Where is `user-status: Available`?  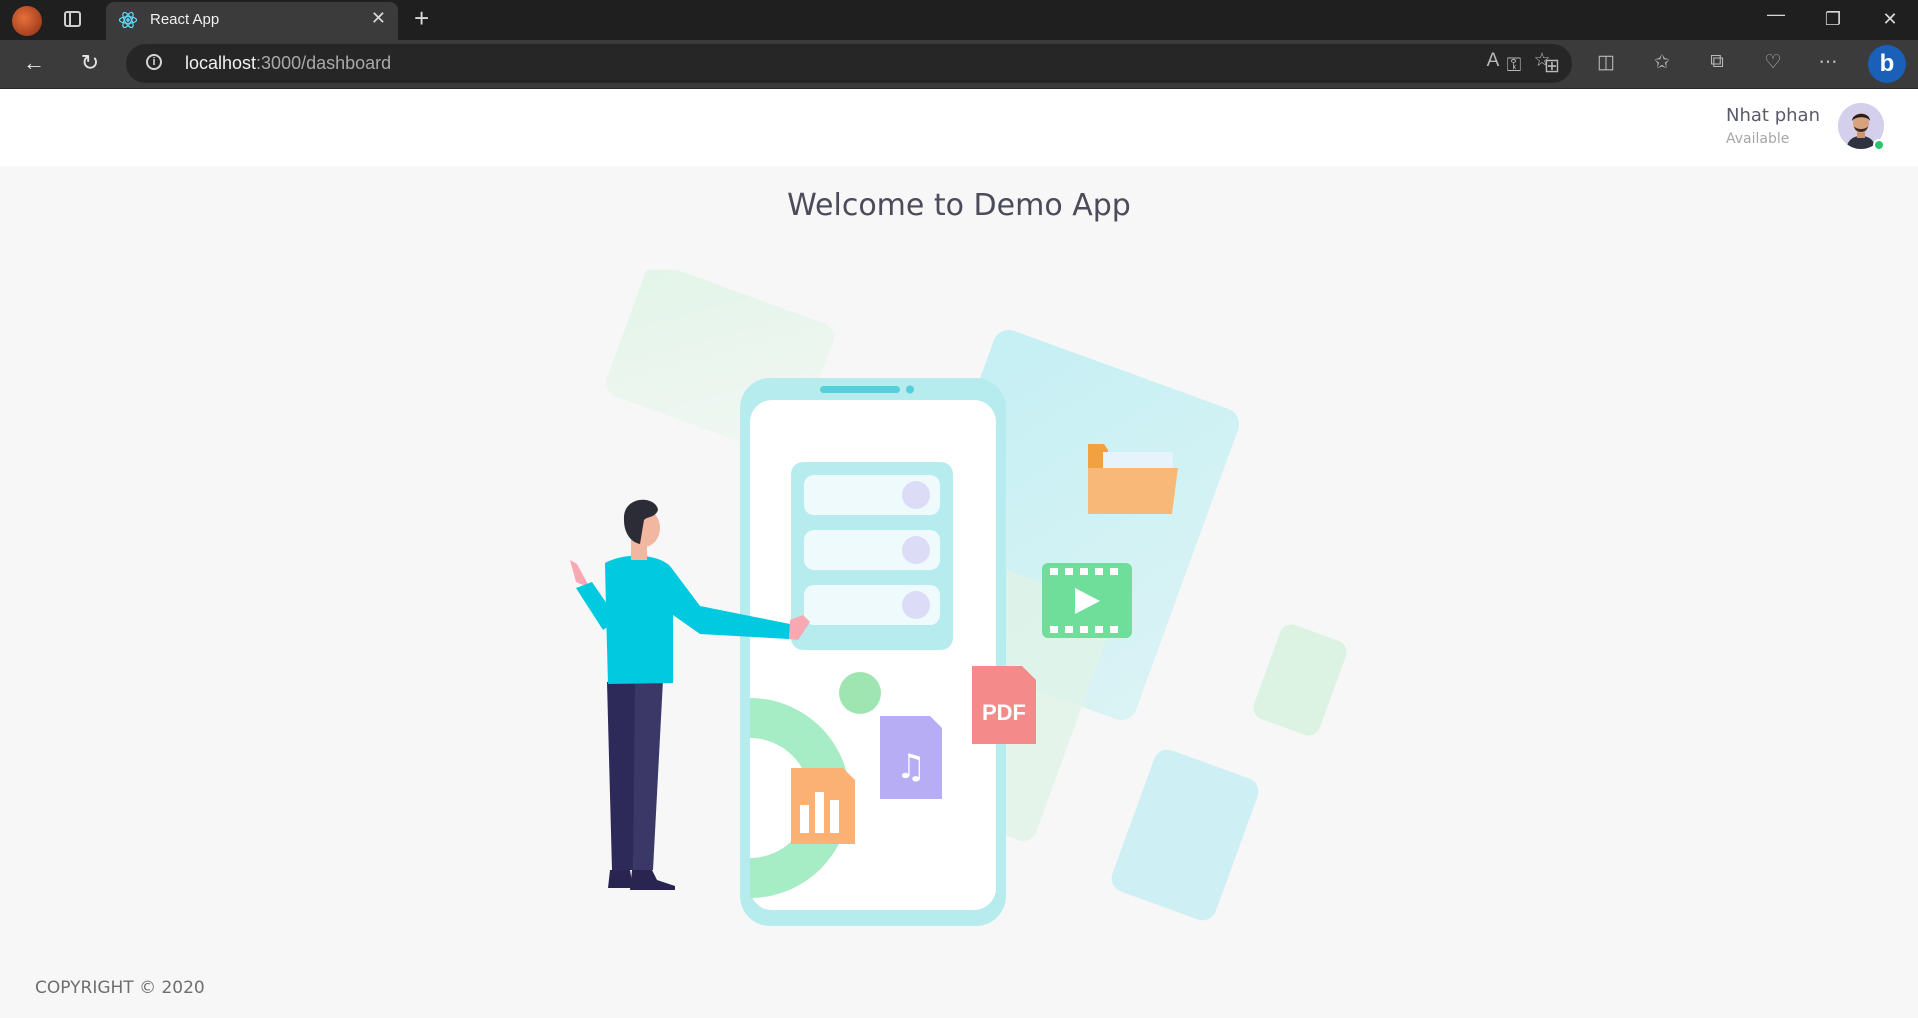 user-status: Available is located at coordinates (1758, 139).